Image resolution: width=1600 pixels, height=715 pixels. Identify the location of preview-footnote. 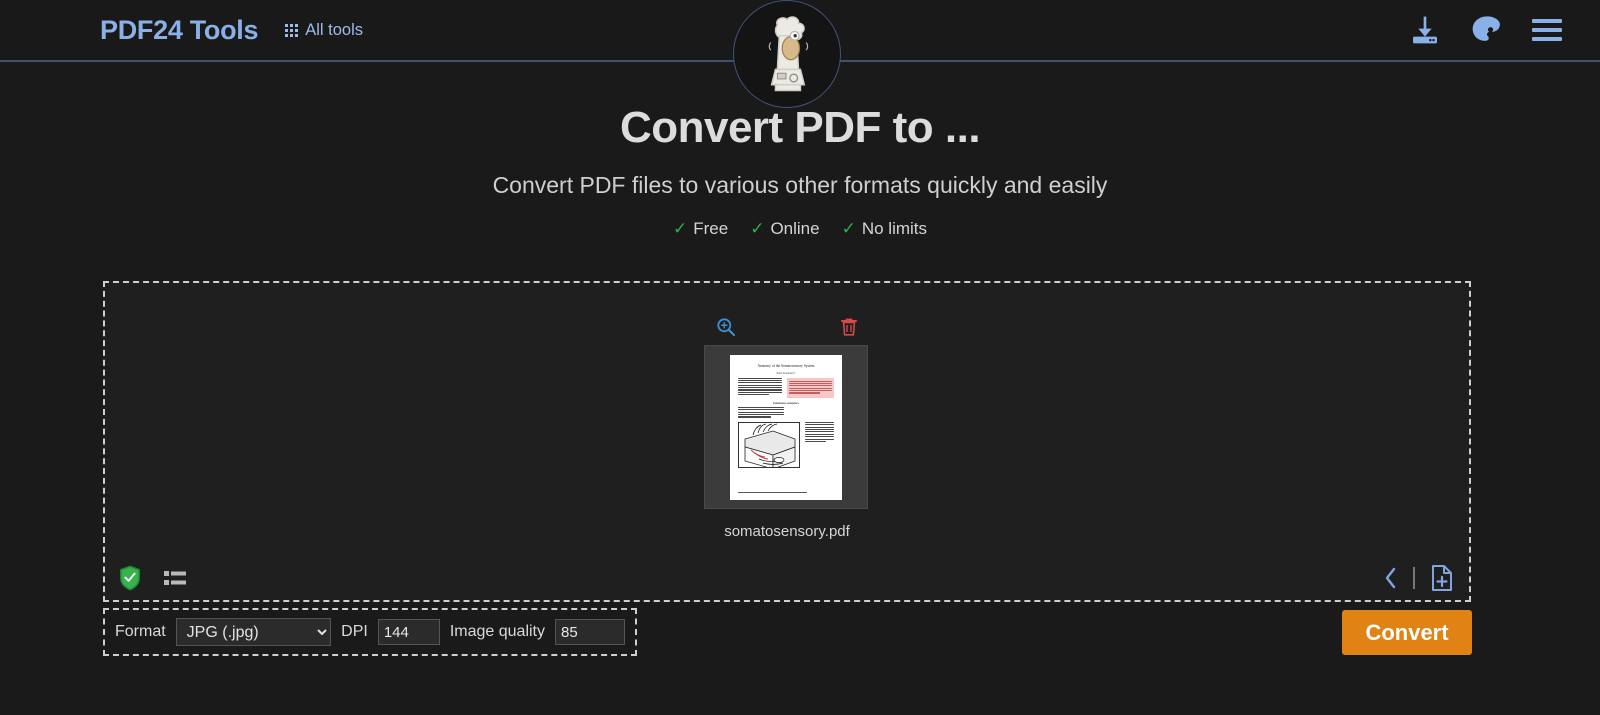
(786, 493).